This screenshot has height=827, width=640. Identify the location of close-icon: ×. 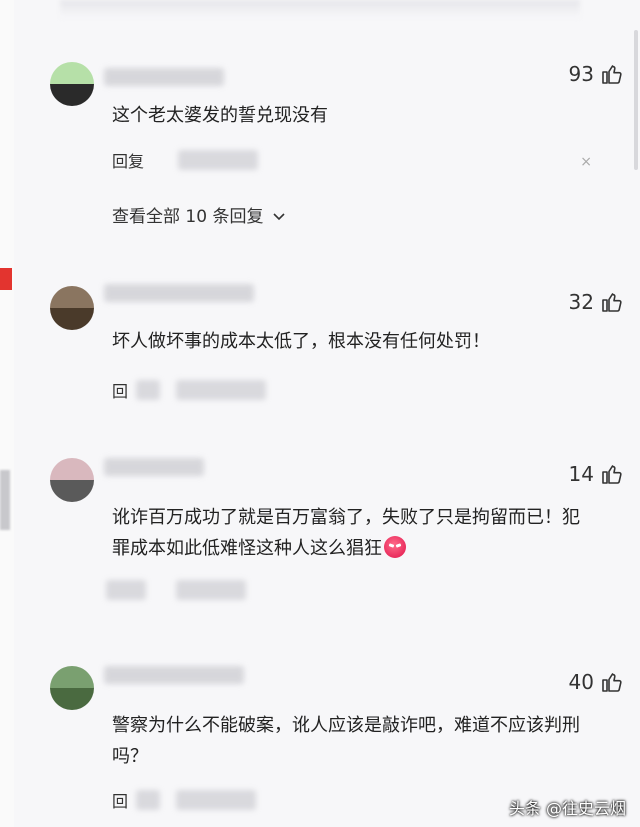
(586, 162).